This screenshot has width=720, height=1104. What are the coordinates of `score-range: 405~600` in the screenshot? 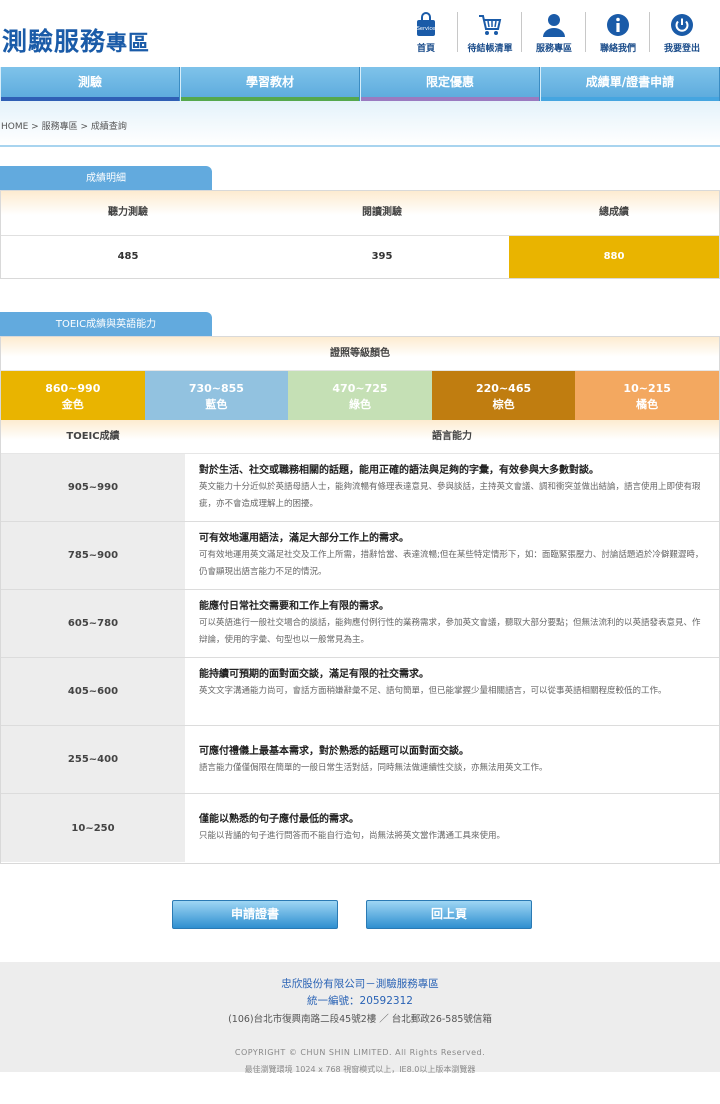 It's located at (93, 691).